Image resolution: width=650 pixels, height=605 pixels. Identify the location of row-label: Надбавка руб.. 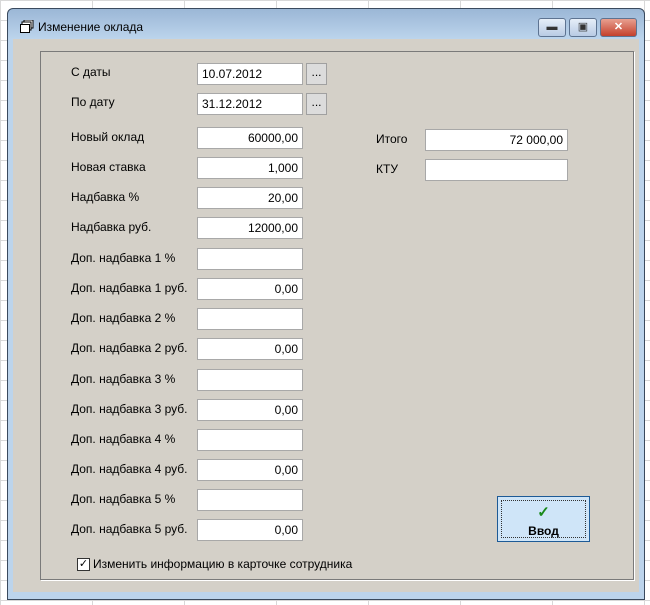
(111, 227).